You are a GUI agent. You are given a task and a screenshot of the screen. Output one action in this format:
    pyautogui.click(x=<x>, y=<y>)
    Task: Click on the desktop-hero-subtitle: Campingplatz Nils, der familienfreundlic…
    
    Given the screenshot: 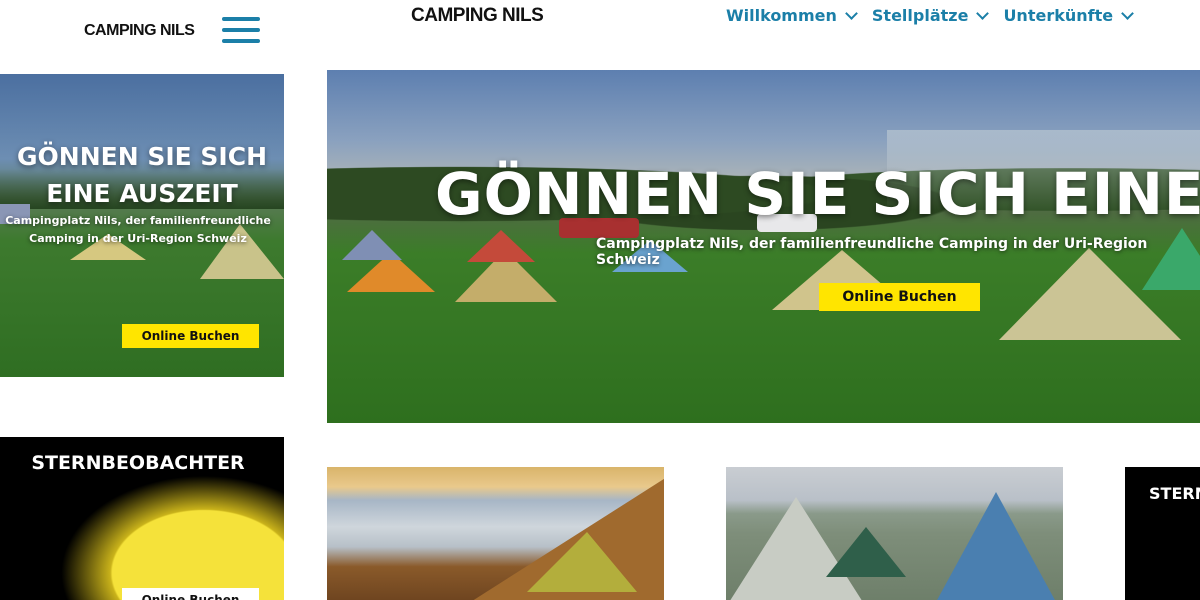 What is the action you would take?
    pyautogui.click(x=872, y=252)
    